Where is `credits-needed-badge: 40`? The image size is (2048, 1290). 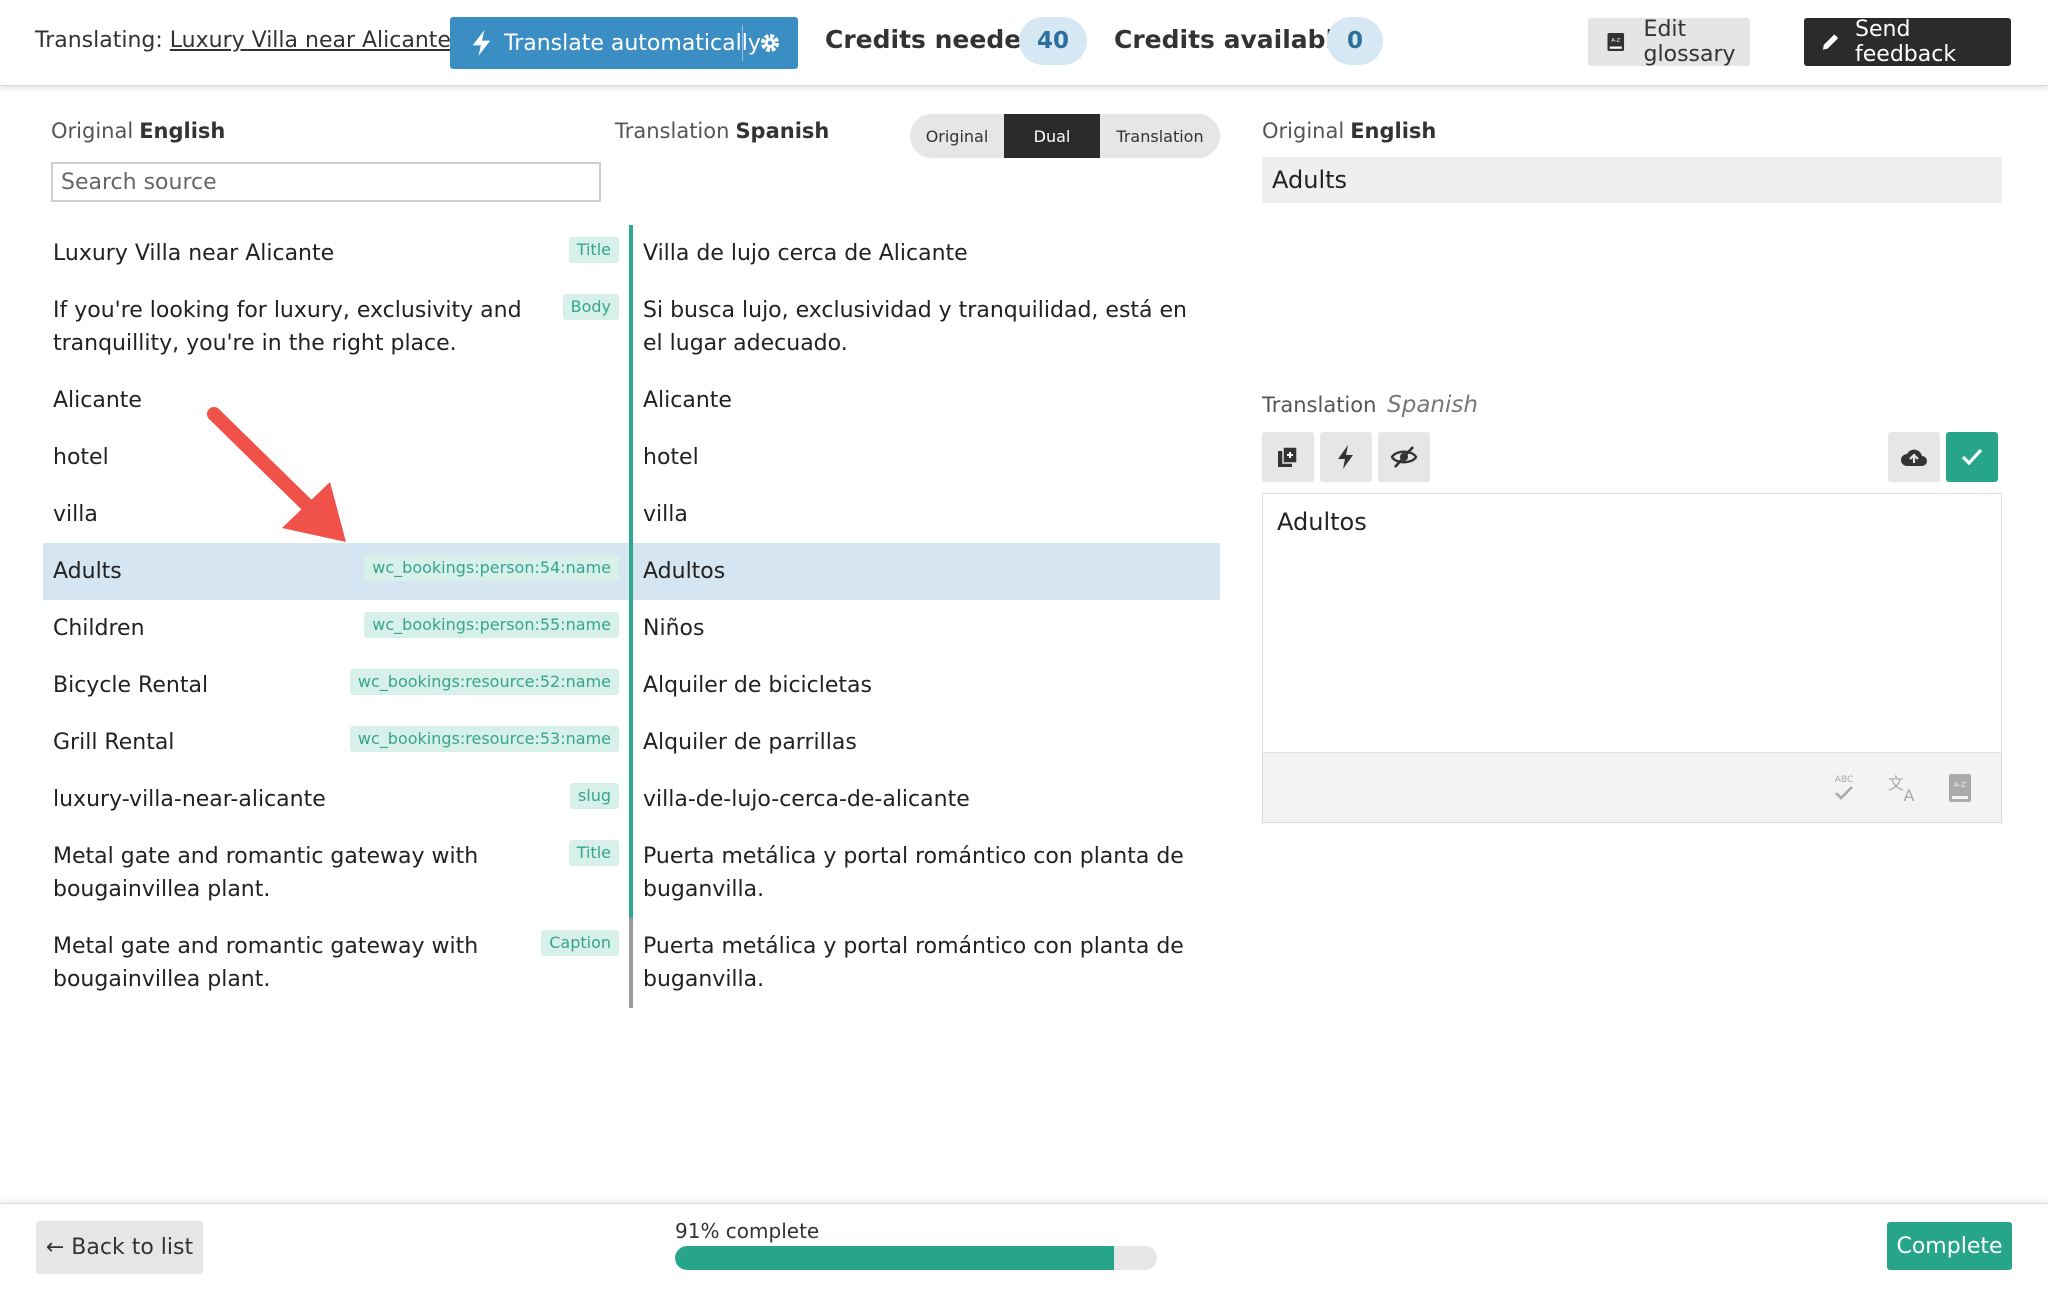
credits-needed-badge: 40 is located at coordinates (1053, 41).